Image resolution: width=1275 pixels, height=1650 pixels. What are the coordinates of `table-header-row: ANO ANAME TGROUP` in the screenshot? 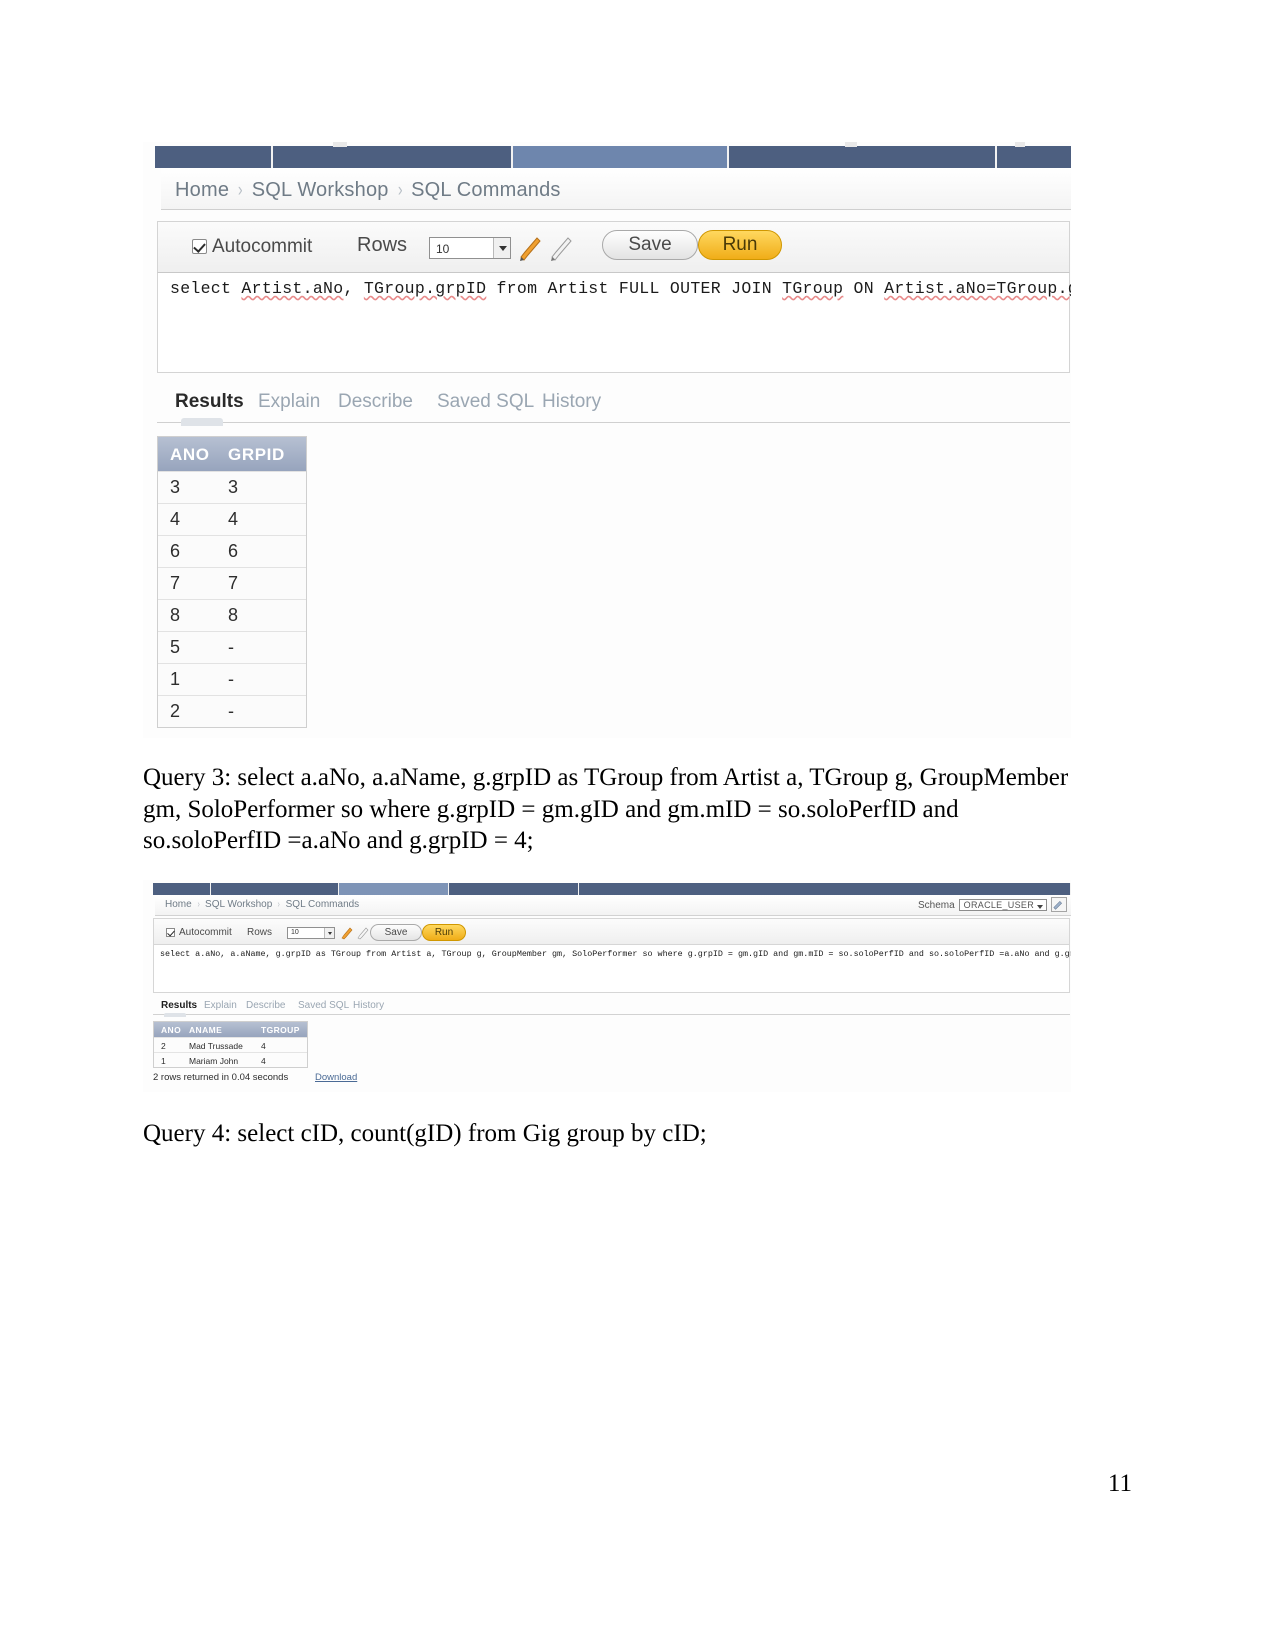 It's located at (230, 1029).